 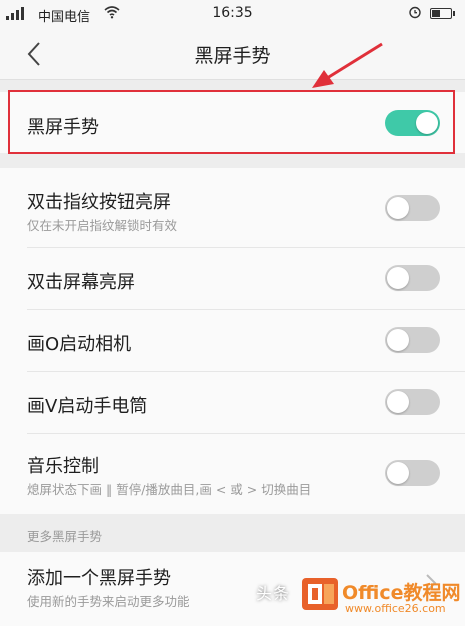 What do you see at coordinates (81, 282) in the screenshot?
I see `gesture-label: 双击屏幕亮屏` at bounding box center [81, 282].